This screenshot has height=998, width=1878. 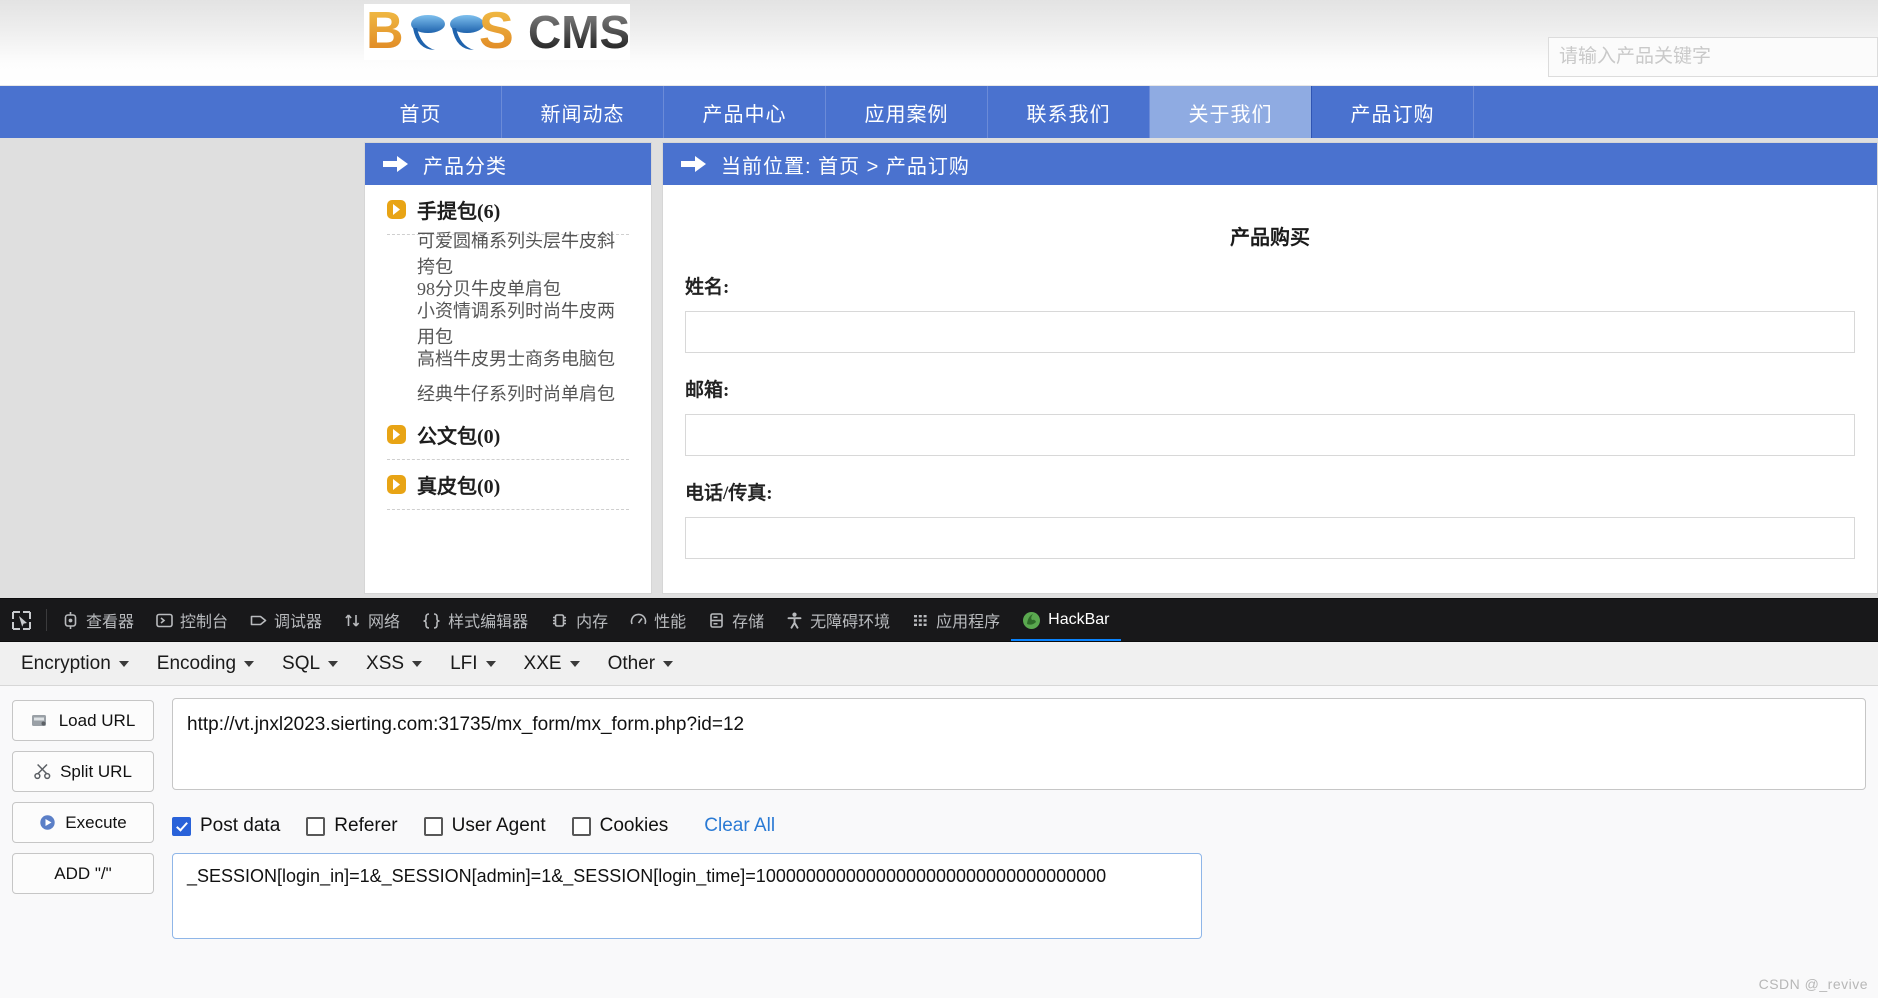 What do you see at coordinates (352, 620) in the screenshot?
I see `network-icon` at bounding box center [352, 620].